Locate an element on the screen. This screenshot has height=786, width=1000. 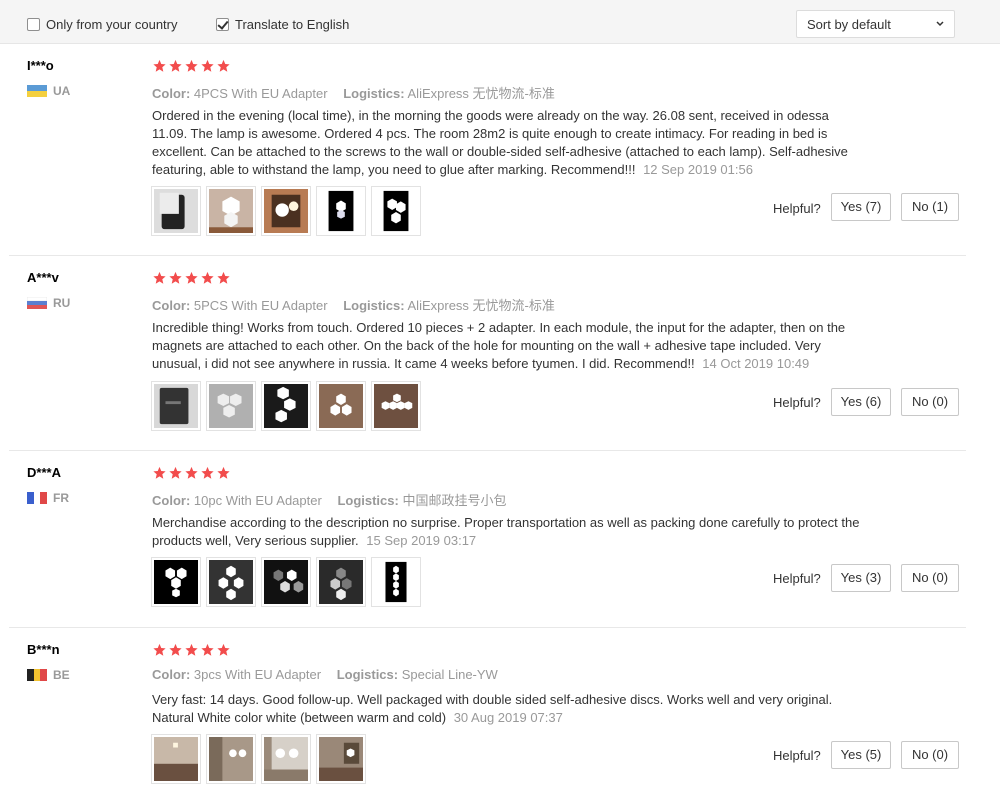
chevron-down-icon is located at coordinates (940, 24).